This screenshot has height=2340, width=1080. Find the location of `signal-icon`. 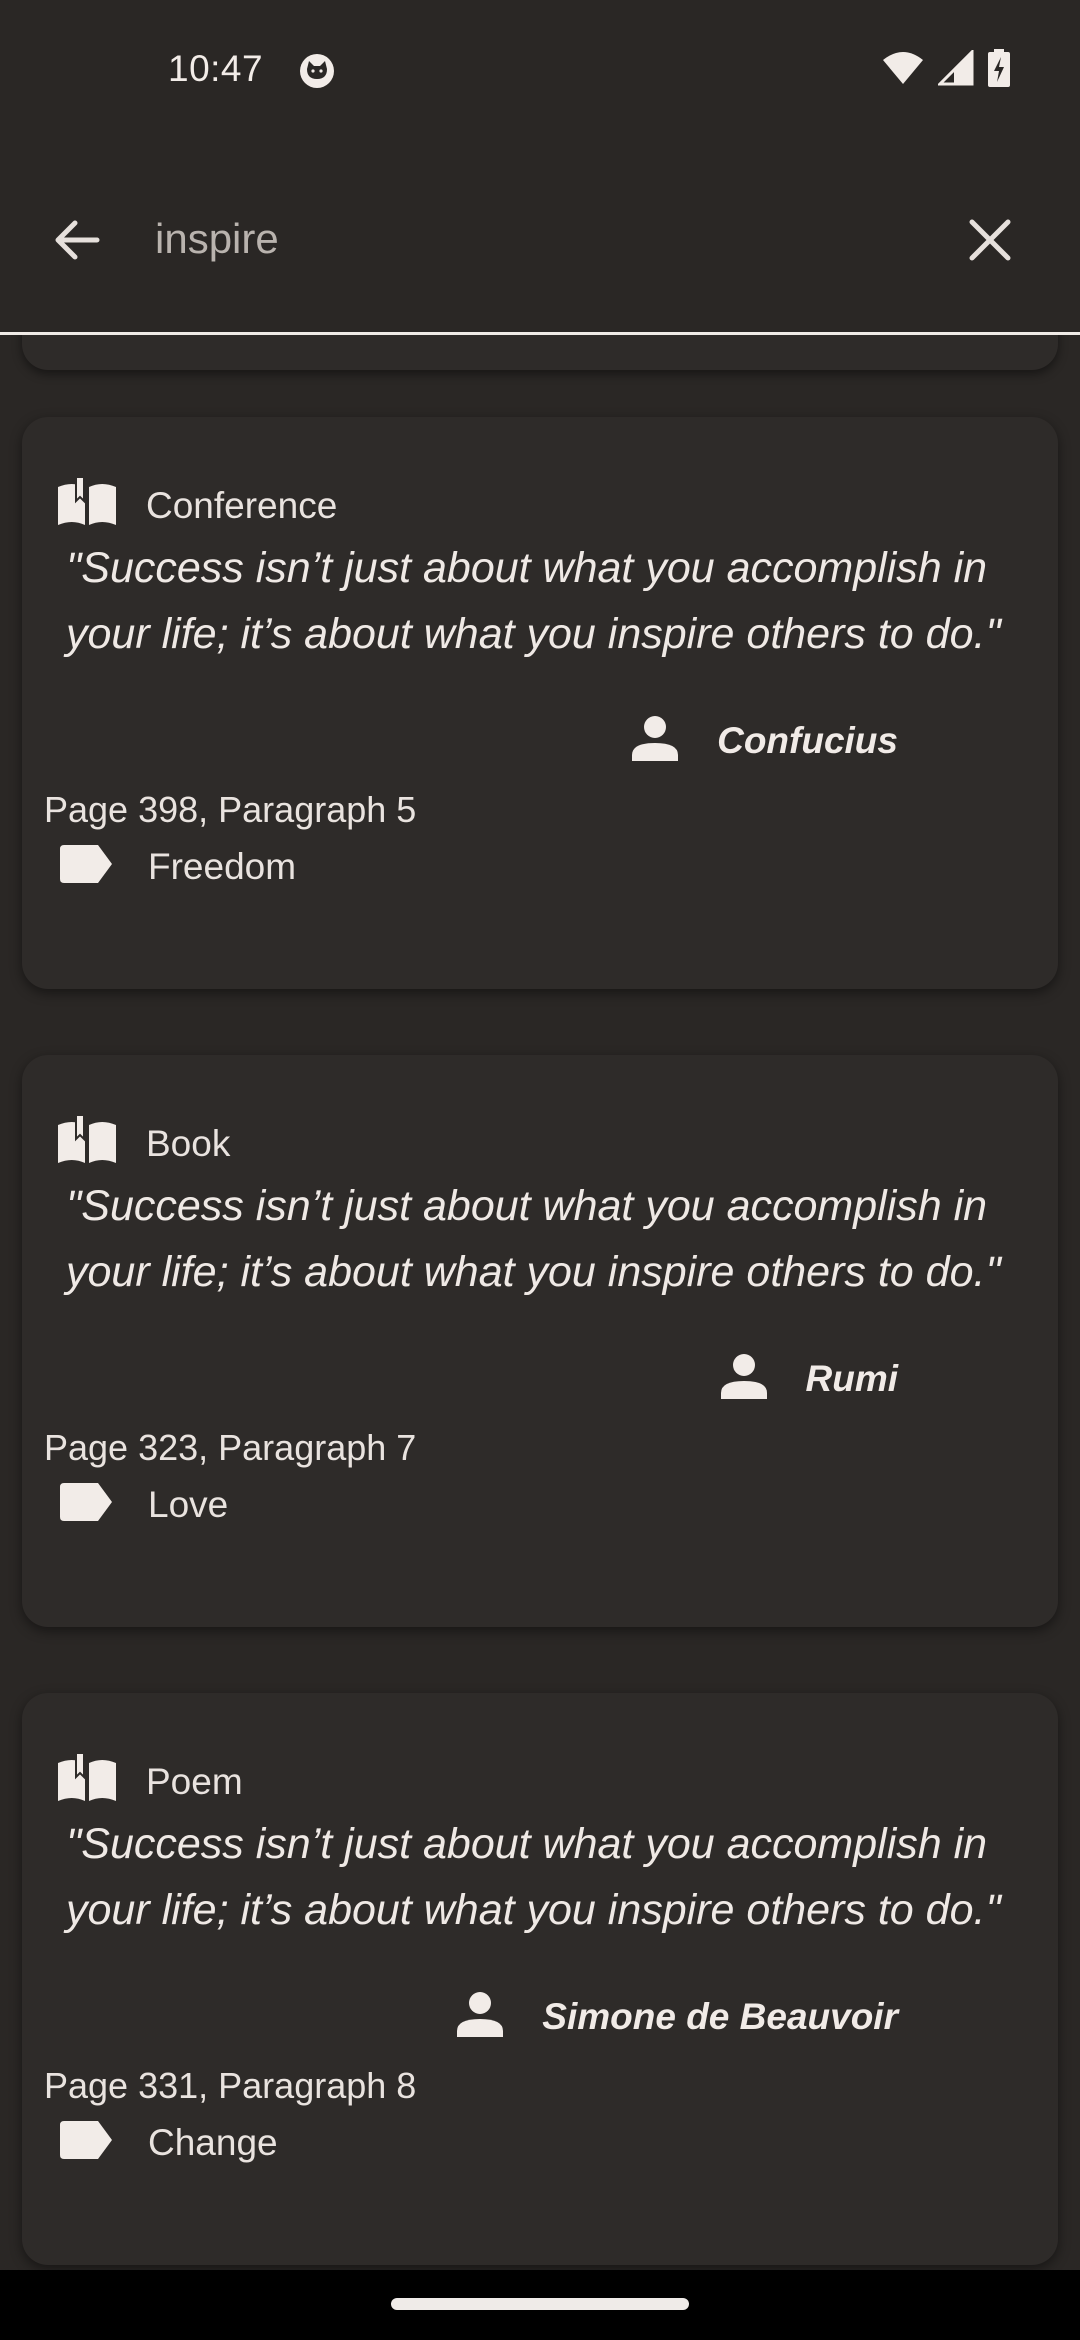

signal-icon is located at coordinates (955, 69).